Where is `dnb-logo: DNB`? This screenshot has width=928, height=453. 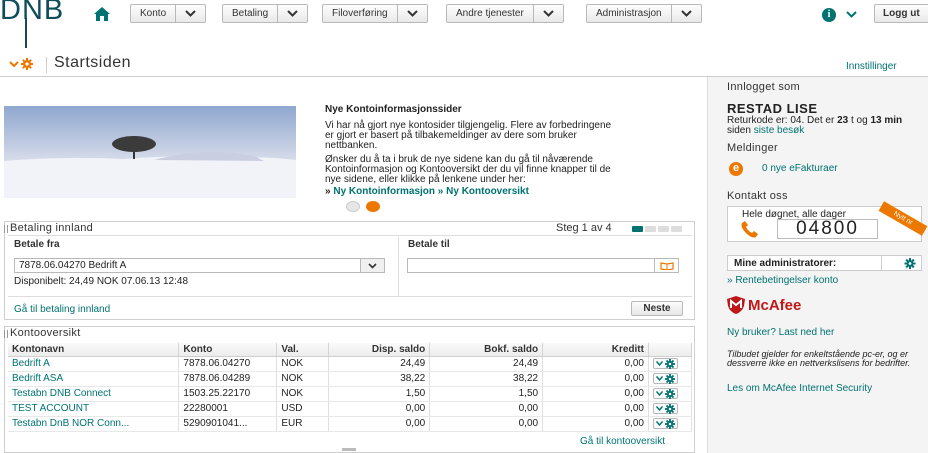
dnb-logo: DNB is located at coordinates (32, 13).